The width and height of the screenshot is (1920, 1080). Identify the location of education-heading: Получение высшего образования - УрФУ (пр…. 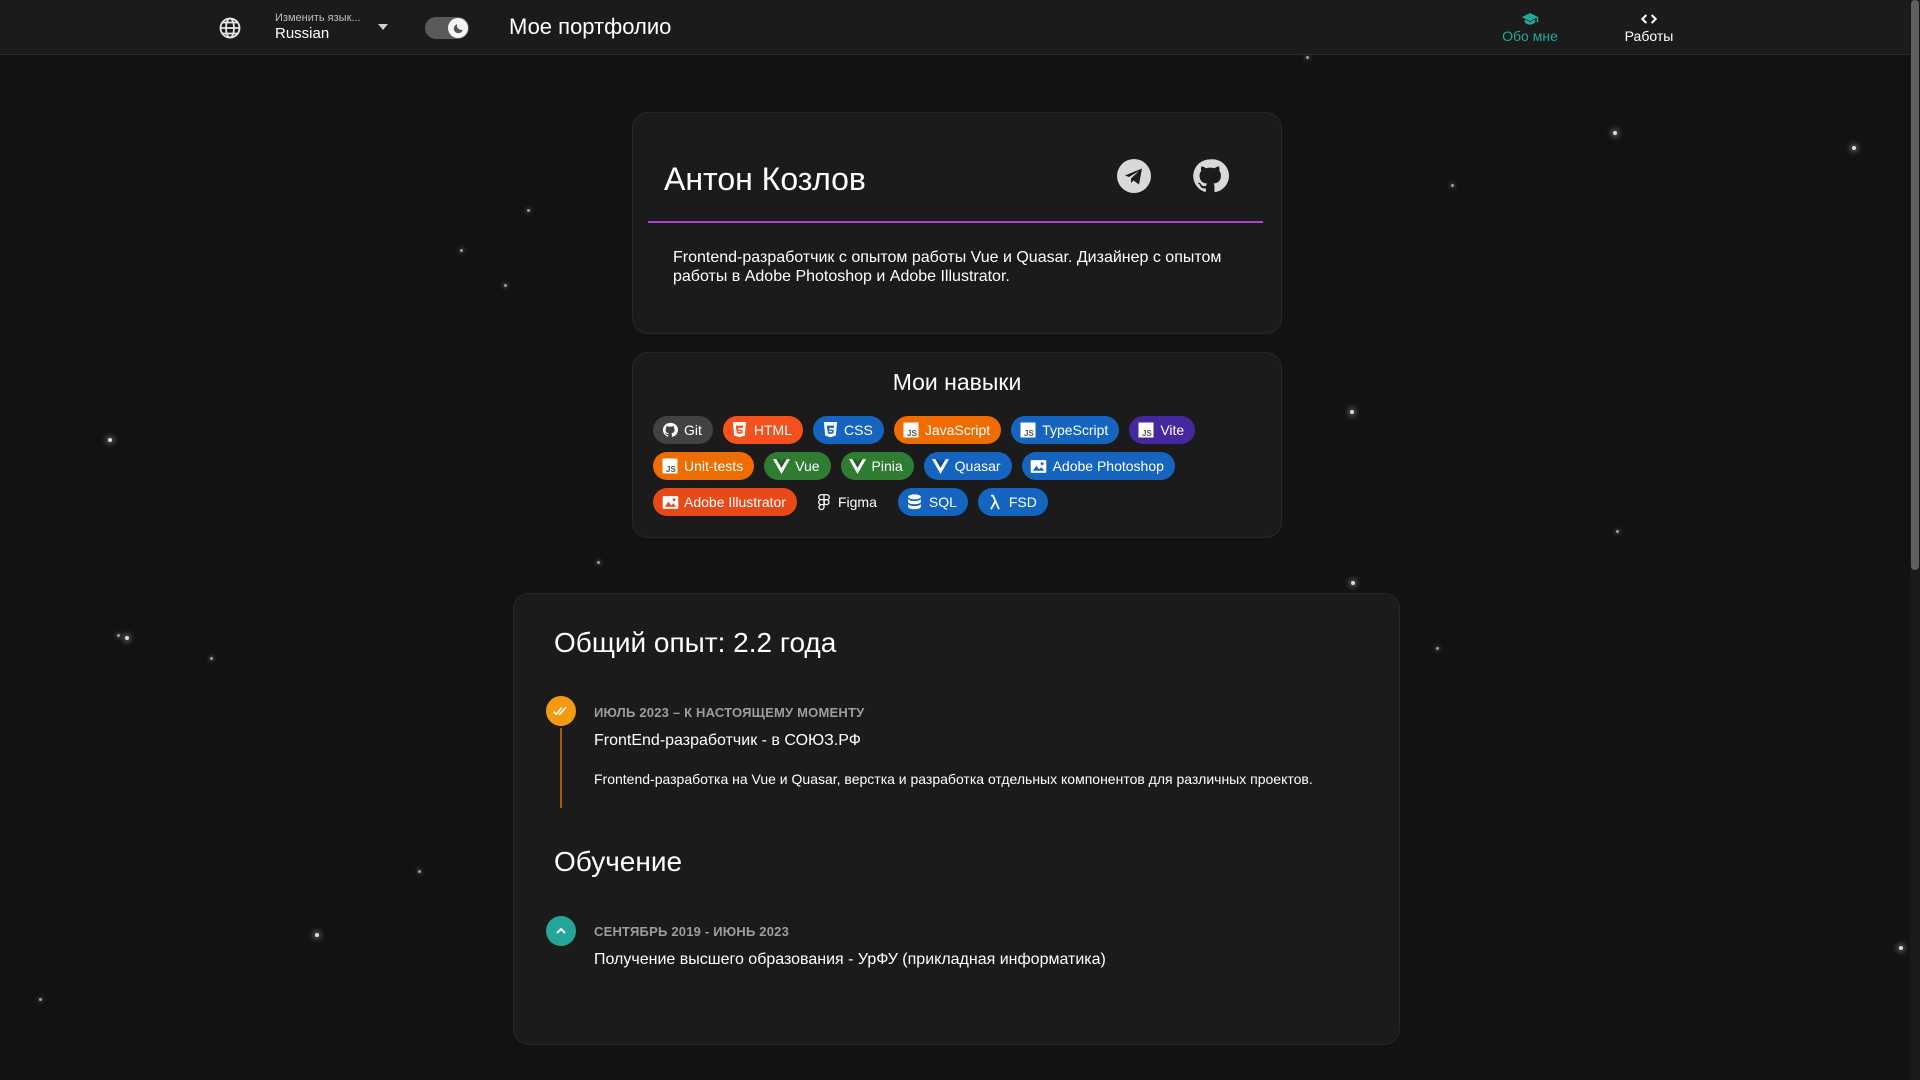
(850, 959).